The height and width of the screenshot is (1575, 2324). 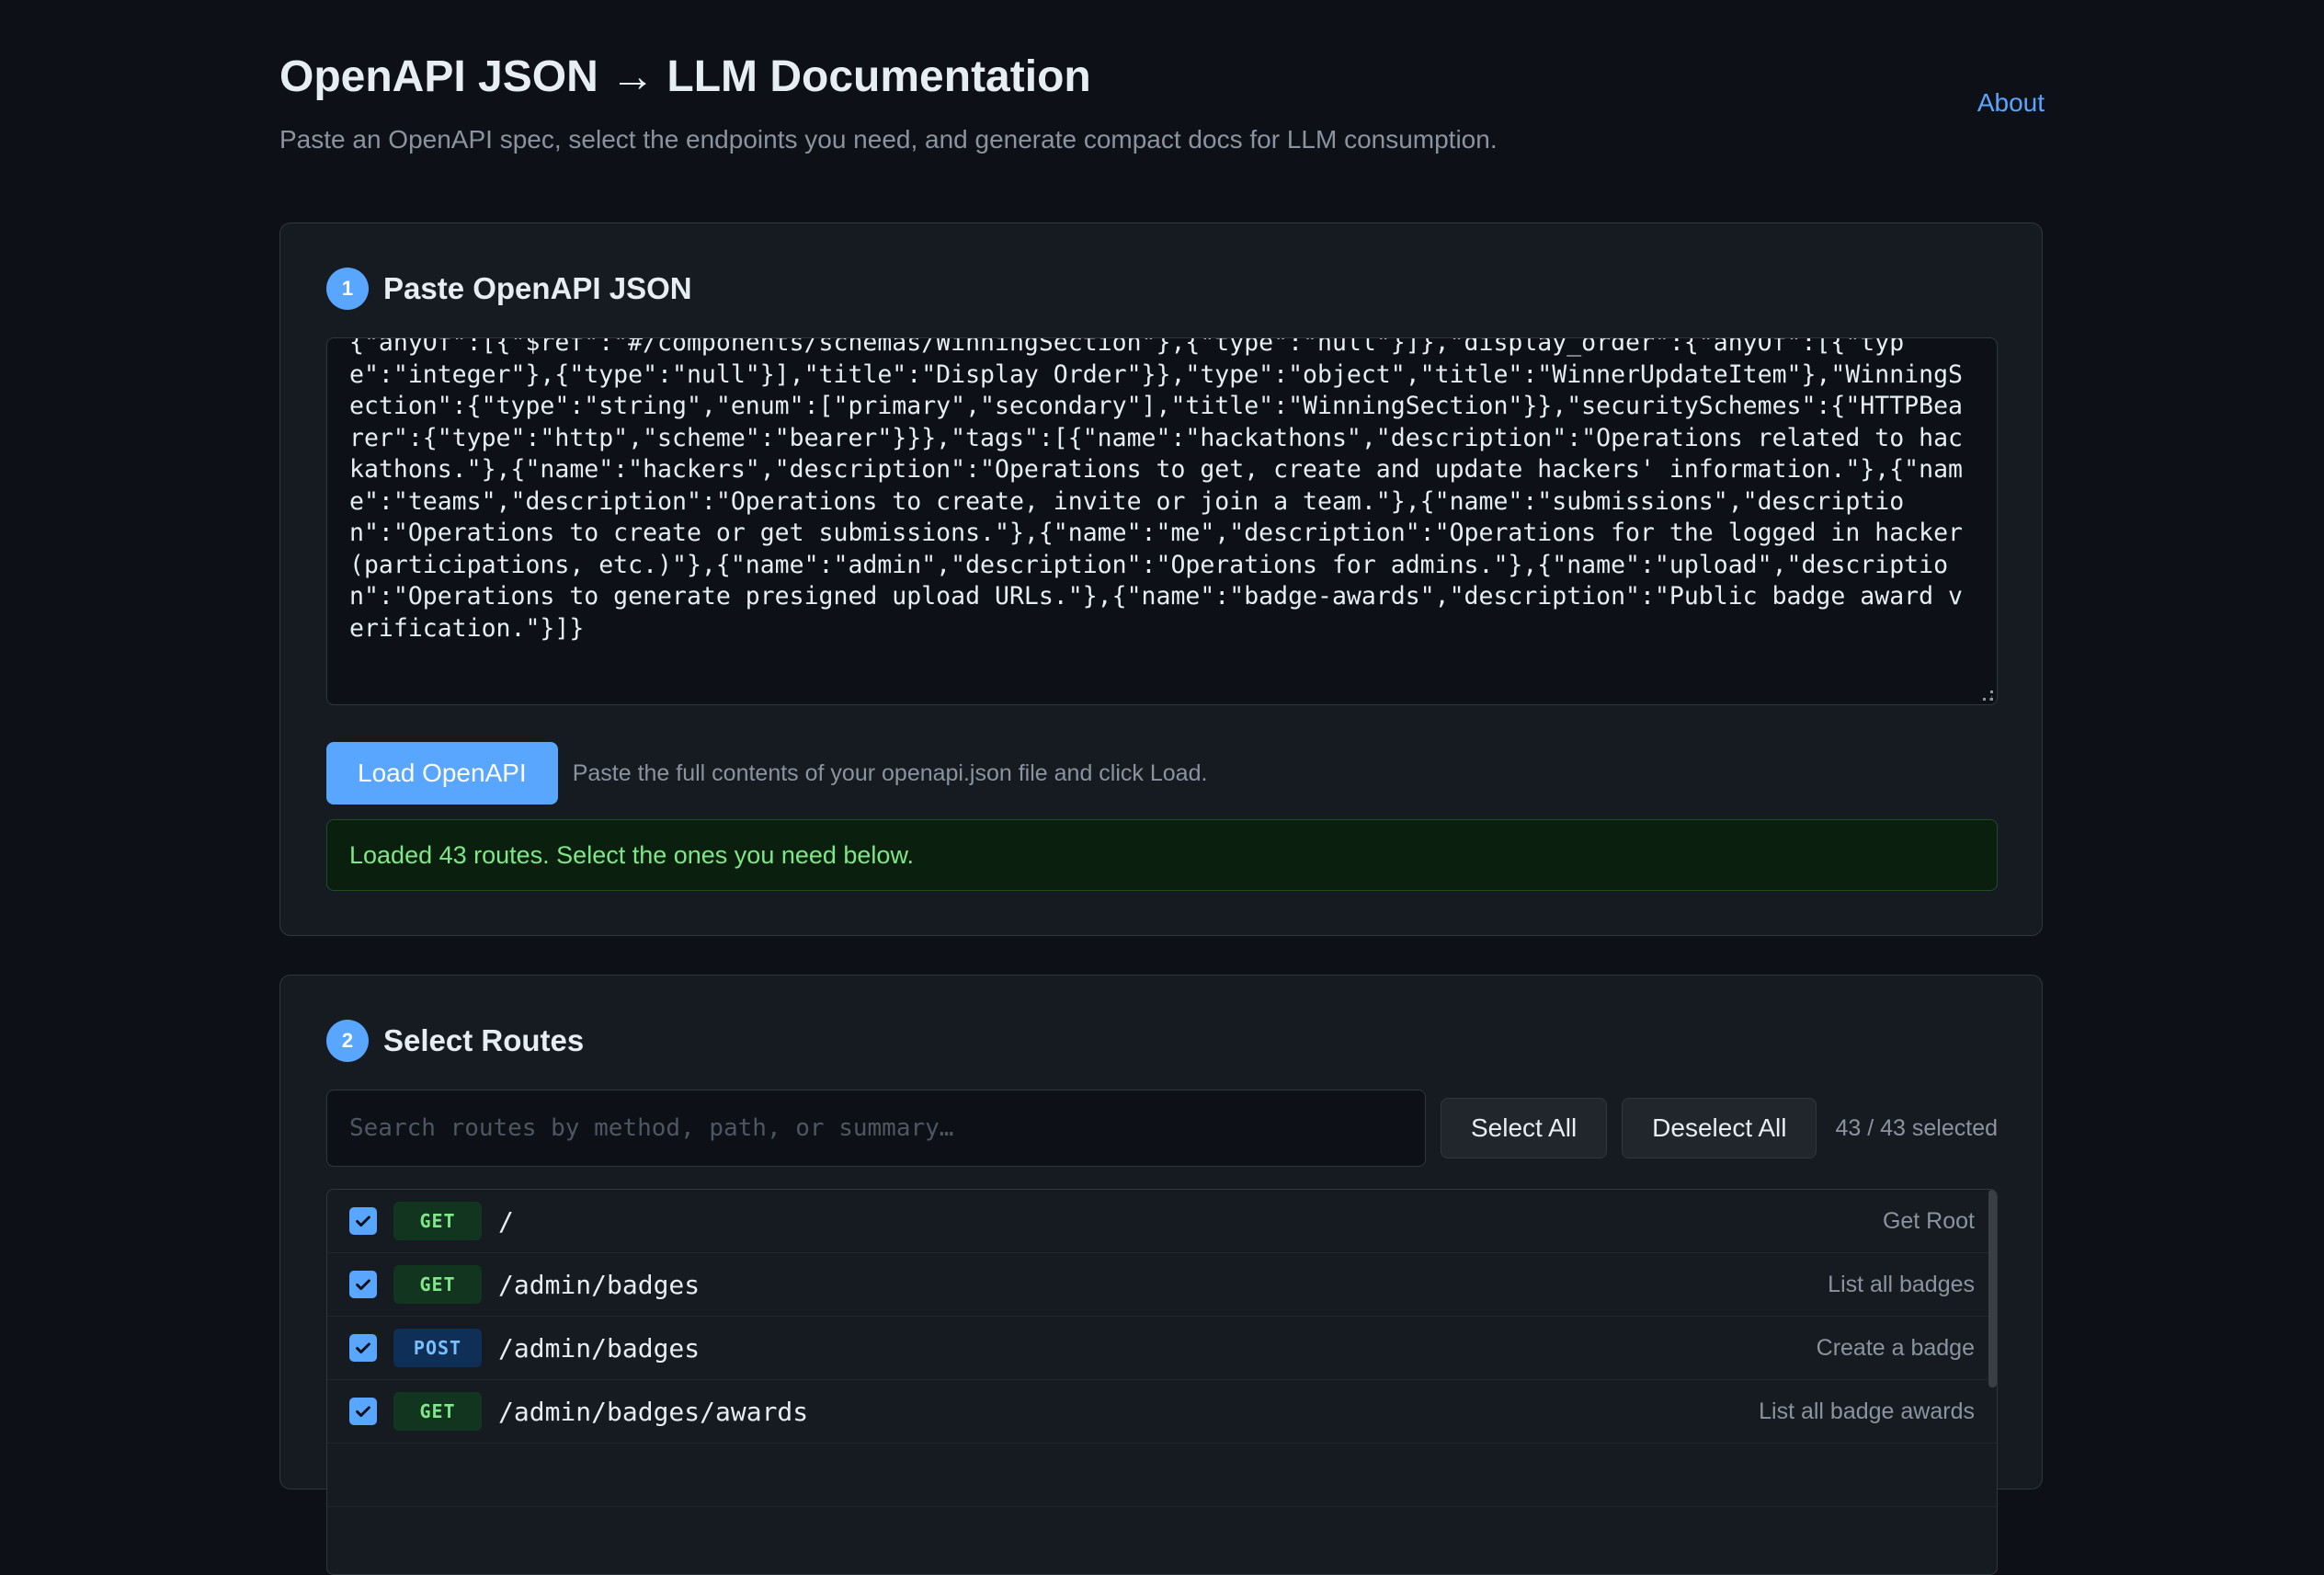 I want to click on step-2-header: 2 Select Routes, so click(x=455, y=1041).